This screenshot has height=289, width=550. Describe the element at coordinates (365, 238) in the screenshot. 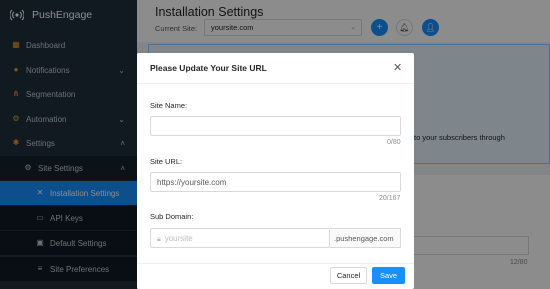

I see `sub-domain-suffix: .pushengage.com` at that location.